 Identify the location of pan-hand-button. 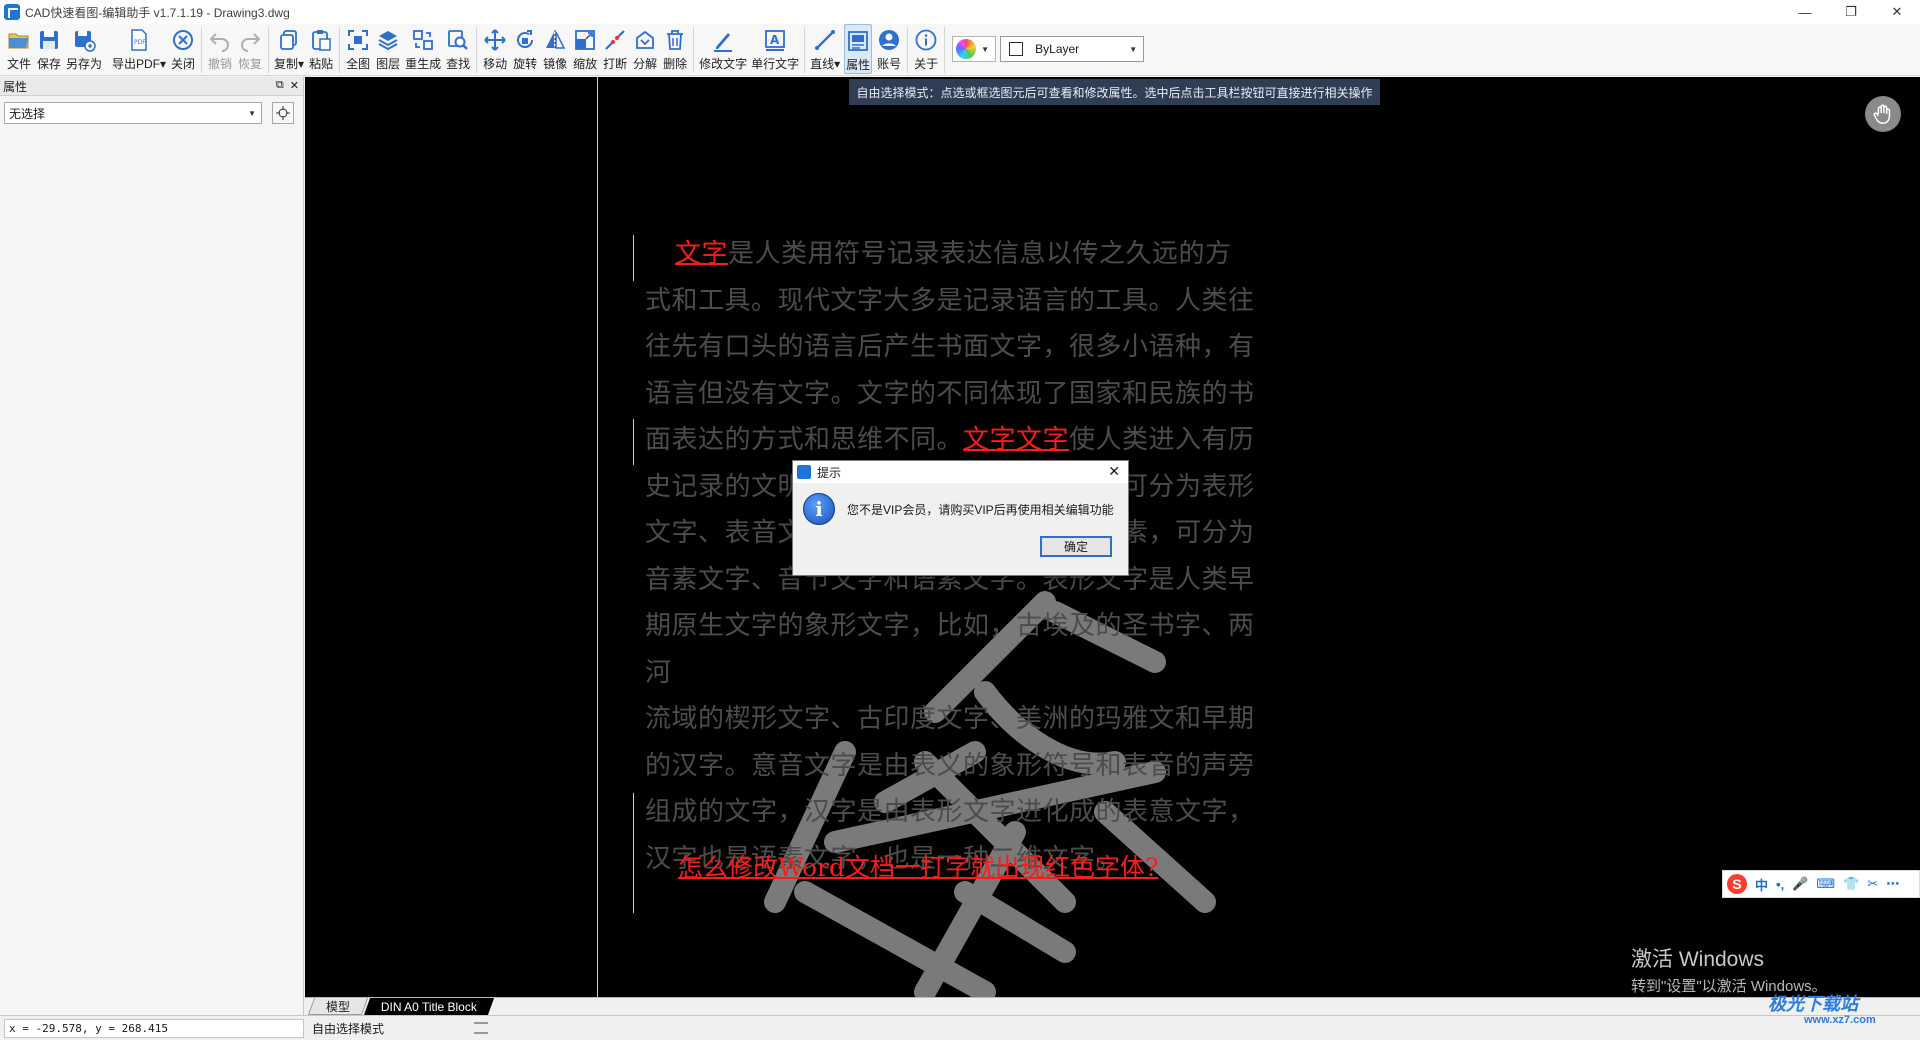
(1883, 114).